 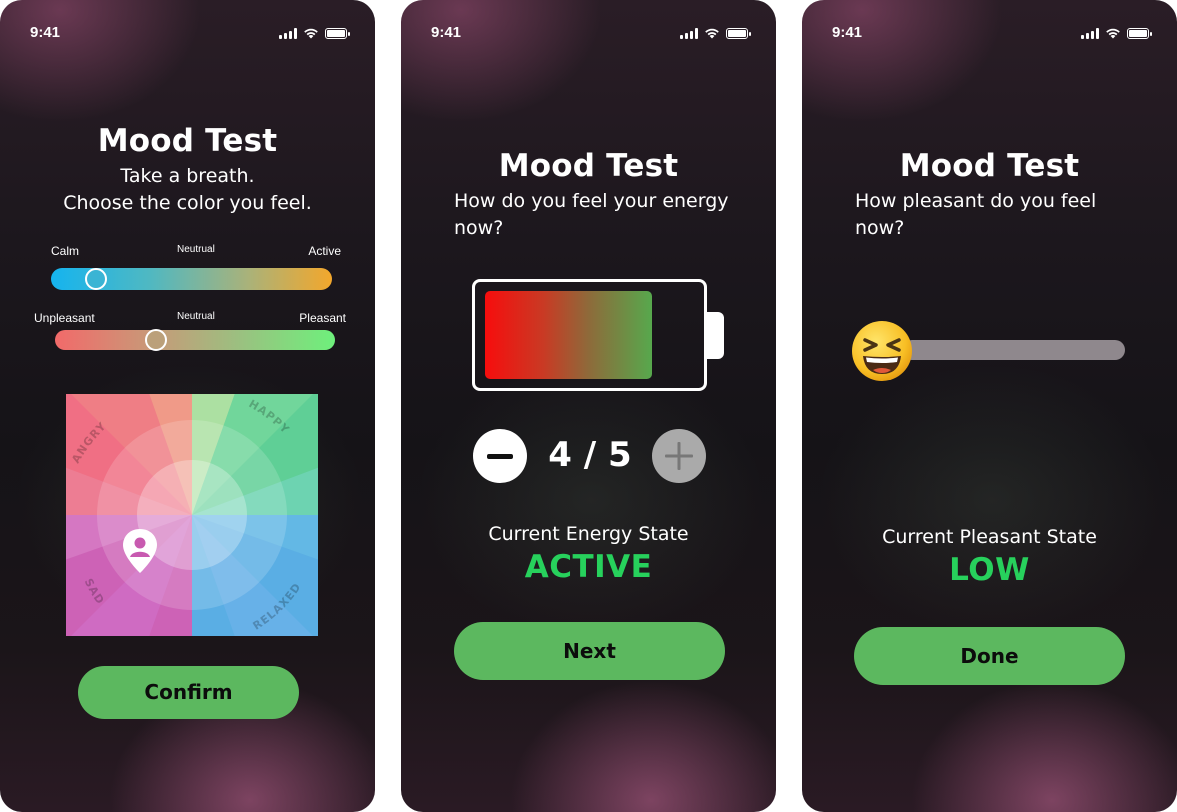 What do you see at coordinates (64, 318) in the screenshot?
I see `pleasant-label-left: Unpleasant` at bounding box center [64, 318].